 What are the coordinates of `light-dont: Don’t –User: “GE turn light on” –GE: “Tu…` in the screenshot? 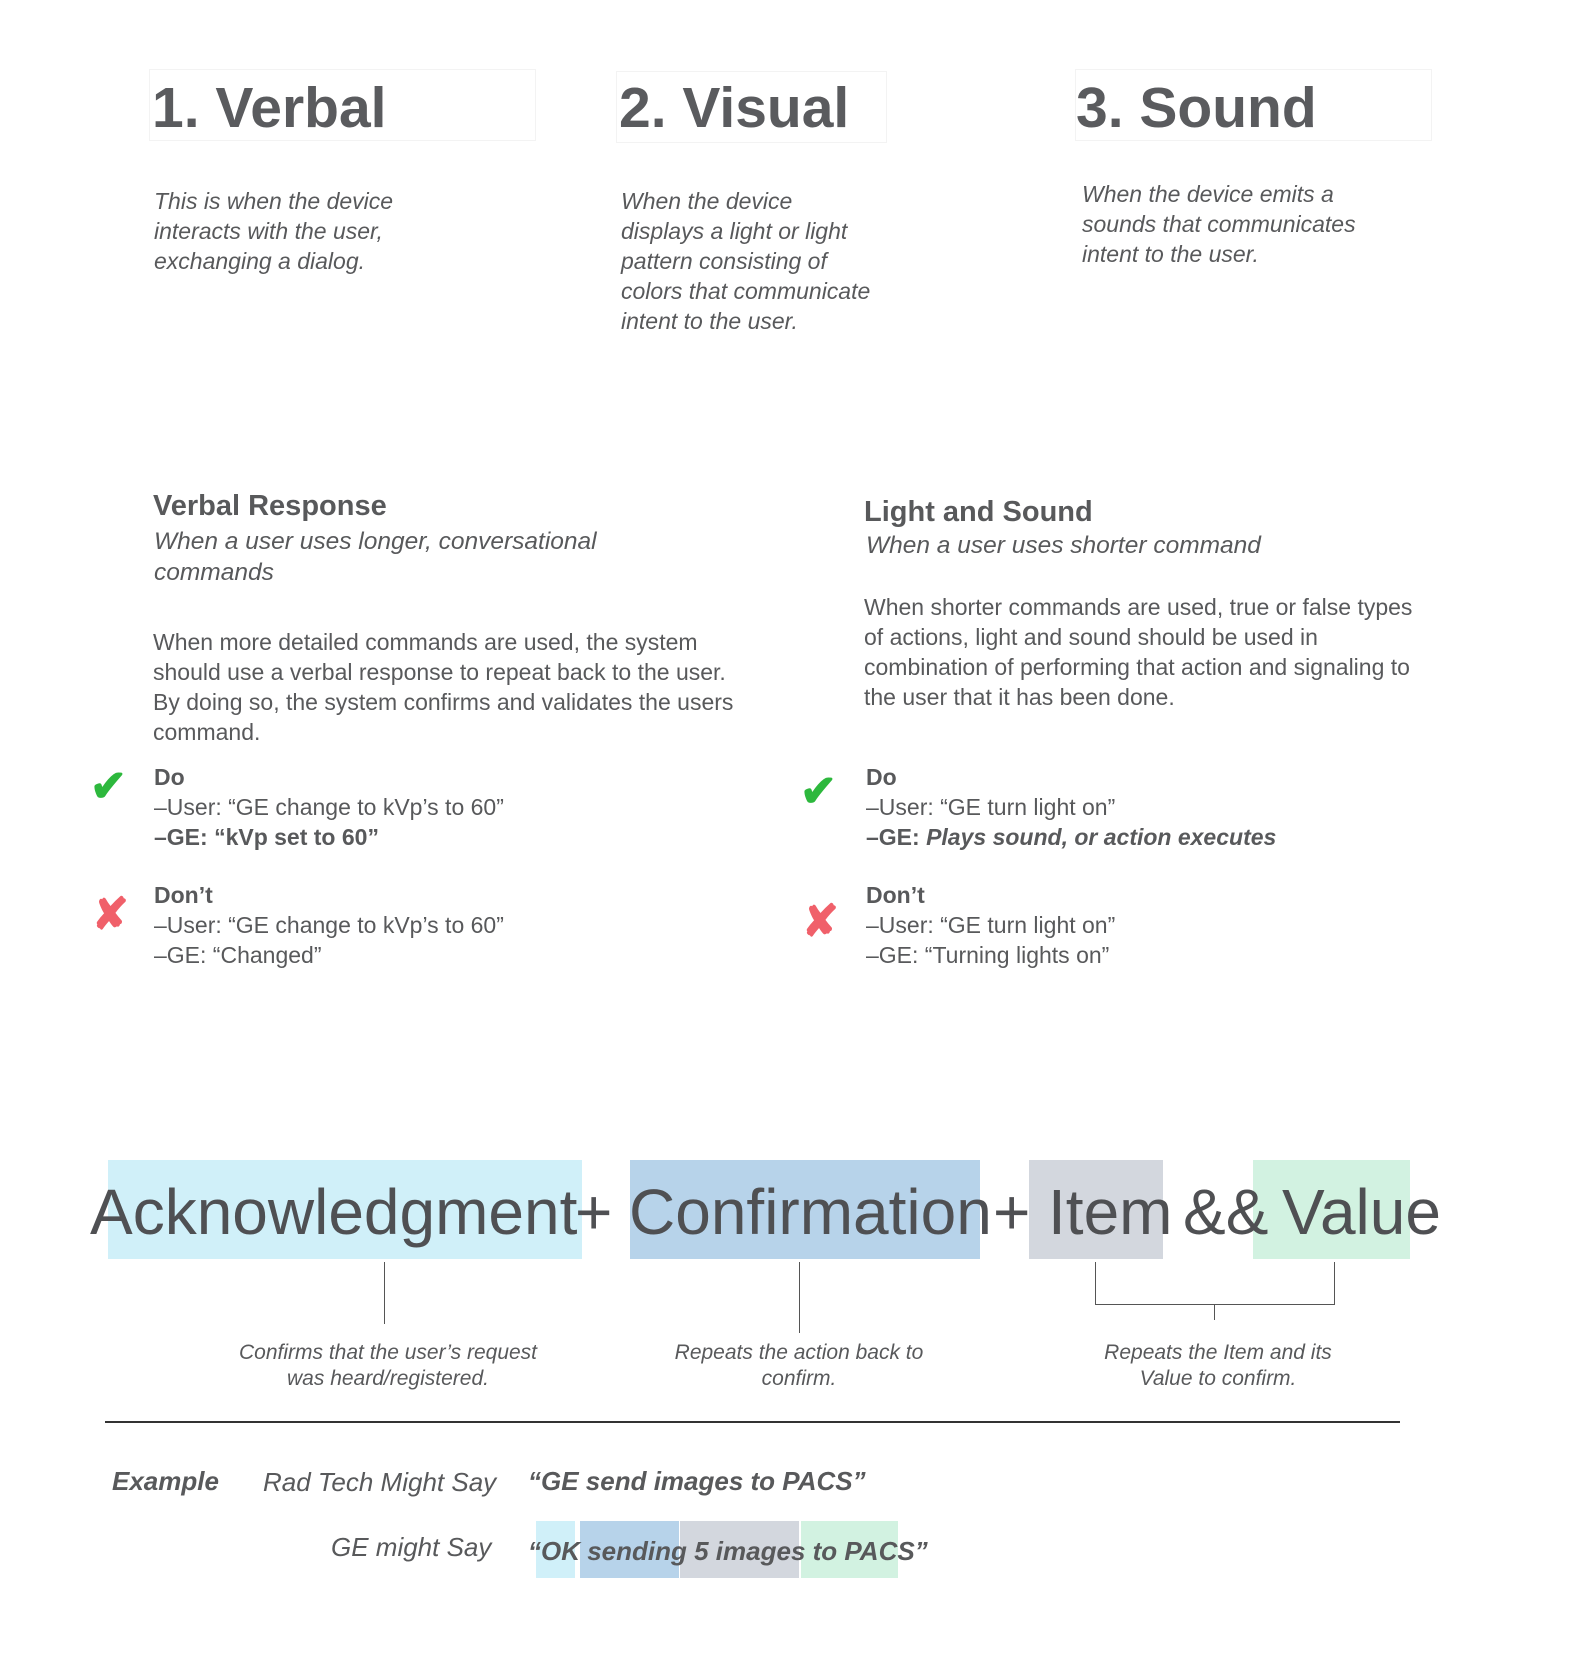 It's located at (990, 925).